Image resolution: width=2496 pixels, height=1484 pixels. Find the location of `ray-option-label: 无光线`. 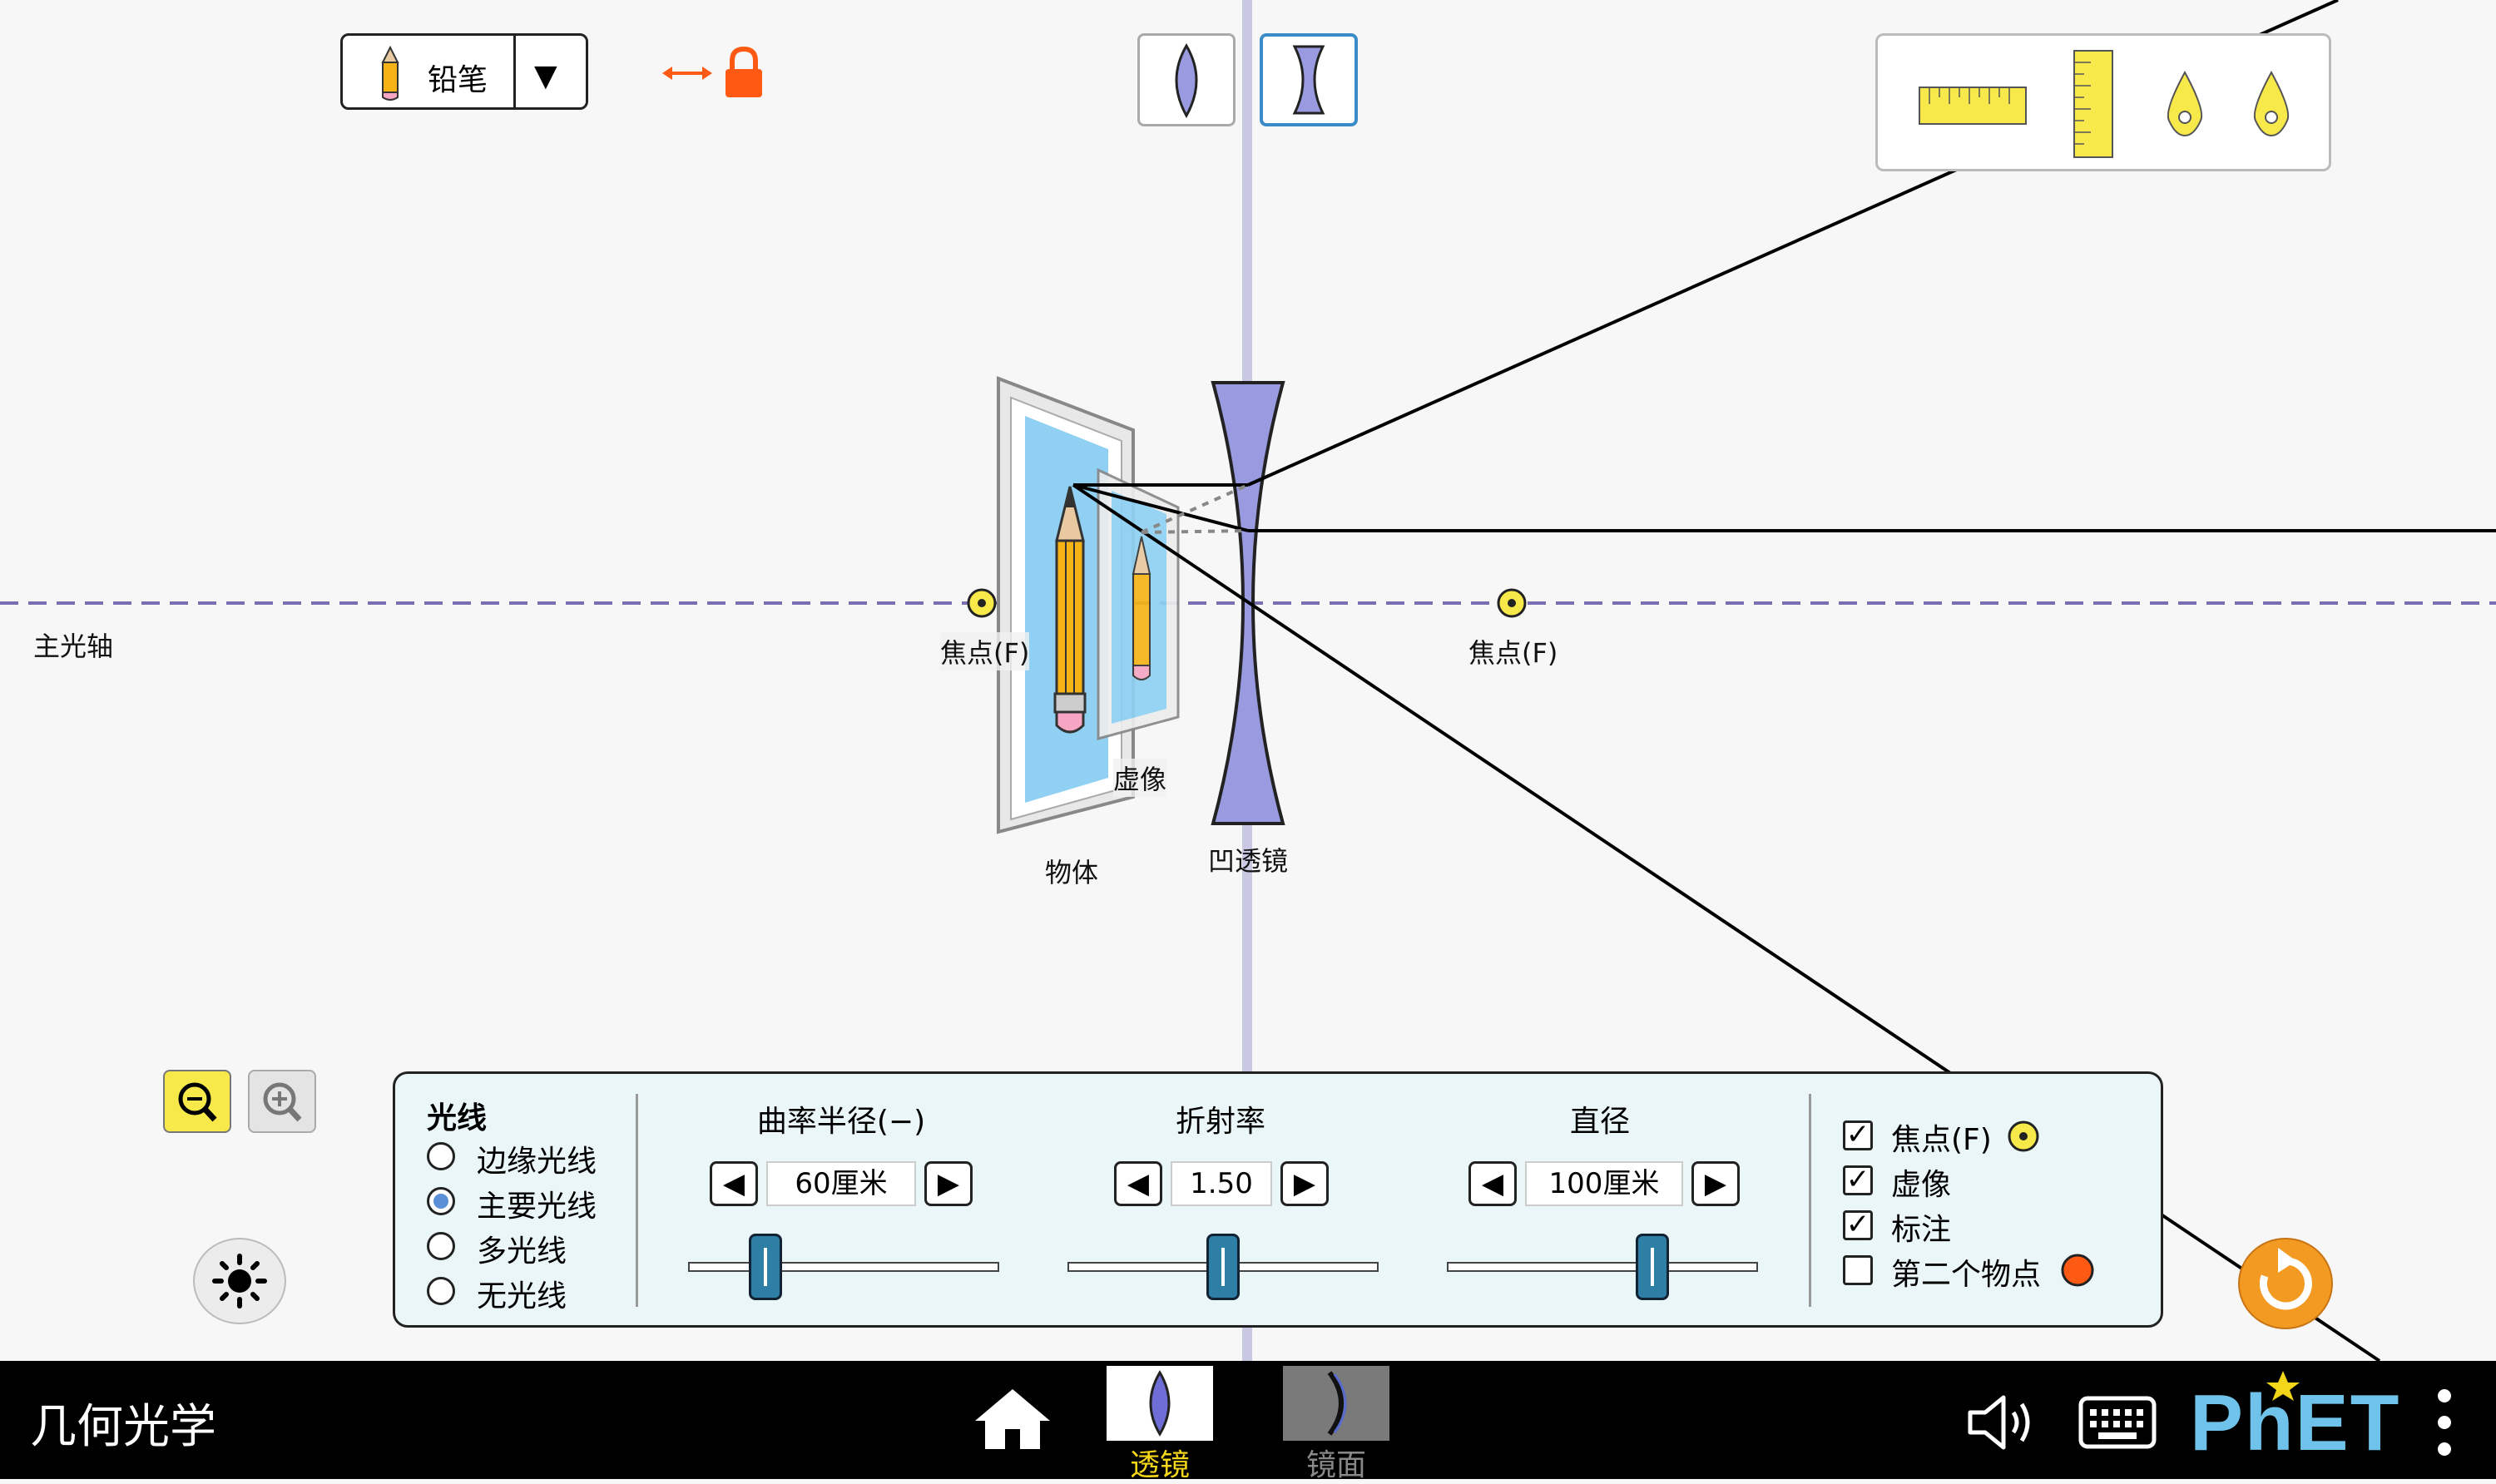

ray-option-label: 无光线 is located at coordinates (522, 1296).